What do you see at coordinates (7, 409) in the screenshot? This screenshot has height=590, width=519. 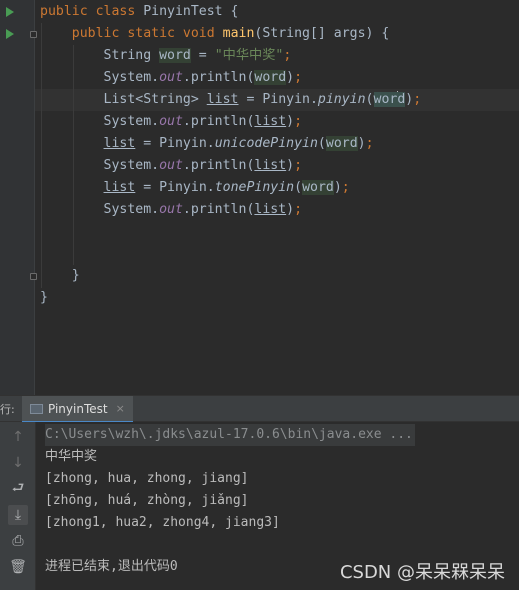 I see `run-label: 行:` at bounding box center [7, 409].